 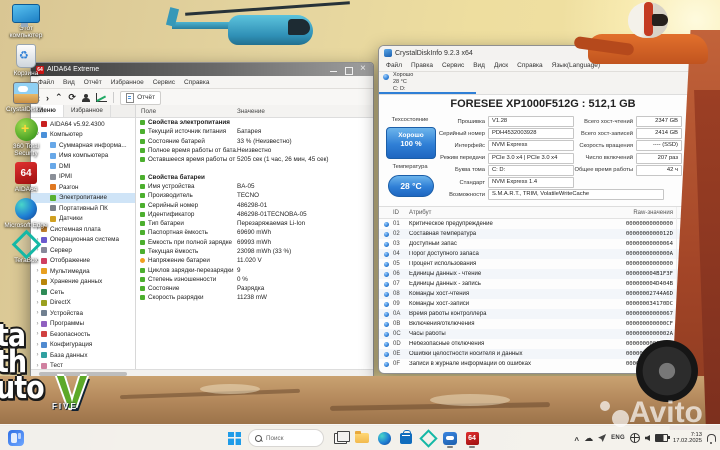 What do you see at coordinates (687, 438) in the screenshot?
I see `taskbar-clock: 7:13 17.02.2025` at bounding box center [687, 438].